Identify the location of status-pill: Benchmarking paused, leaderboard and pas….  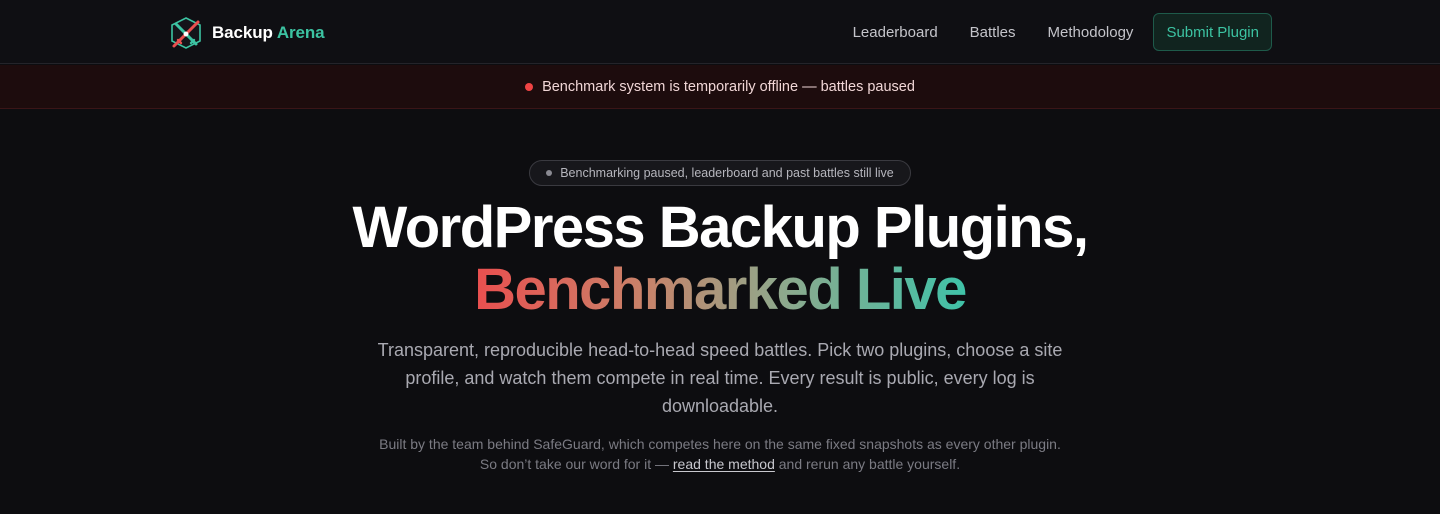
(720, 173).